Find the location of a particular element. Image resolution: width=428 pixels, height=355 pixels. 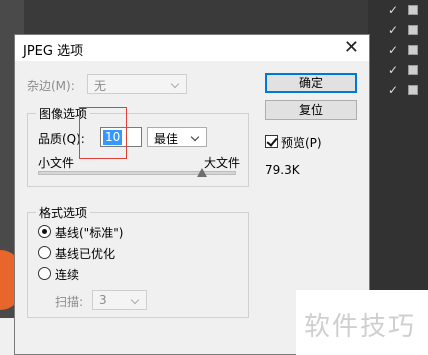

radio-progressive is located at coordinates (44, 273).